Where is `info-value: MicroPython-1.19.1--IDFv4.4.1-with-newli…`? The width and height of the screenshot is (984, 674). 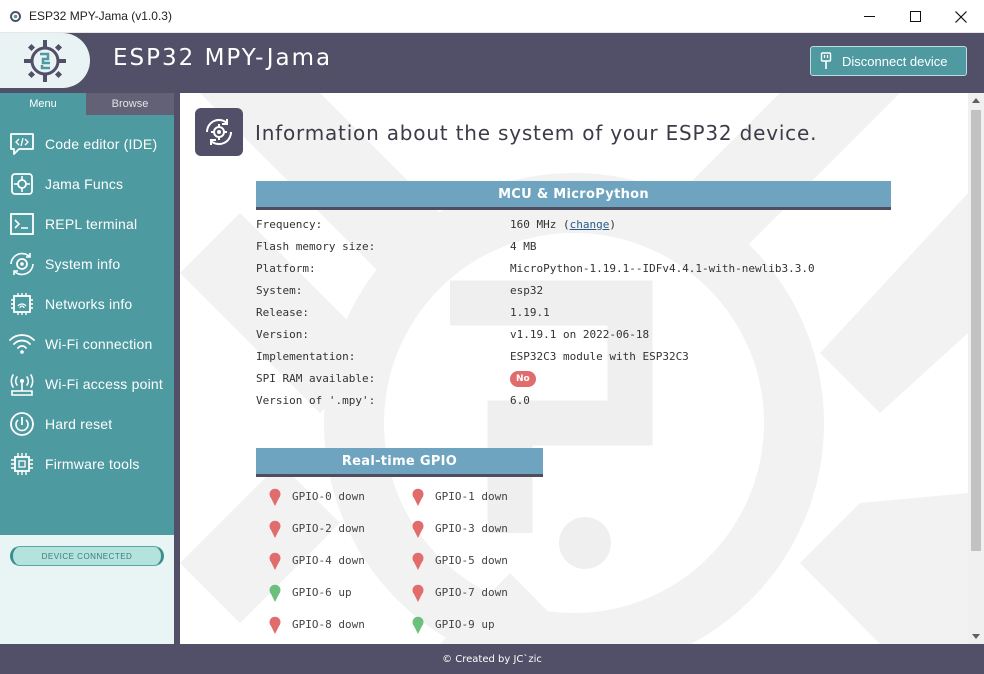 info-value: MicroPython-1.19.1--IDFv4.4.1-with-newli… is located at coordinates (662, 268).